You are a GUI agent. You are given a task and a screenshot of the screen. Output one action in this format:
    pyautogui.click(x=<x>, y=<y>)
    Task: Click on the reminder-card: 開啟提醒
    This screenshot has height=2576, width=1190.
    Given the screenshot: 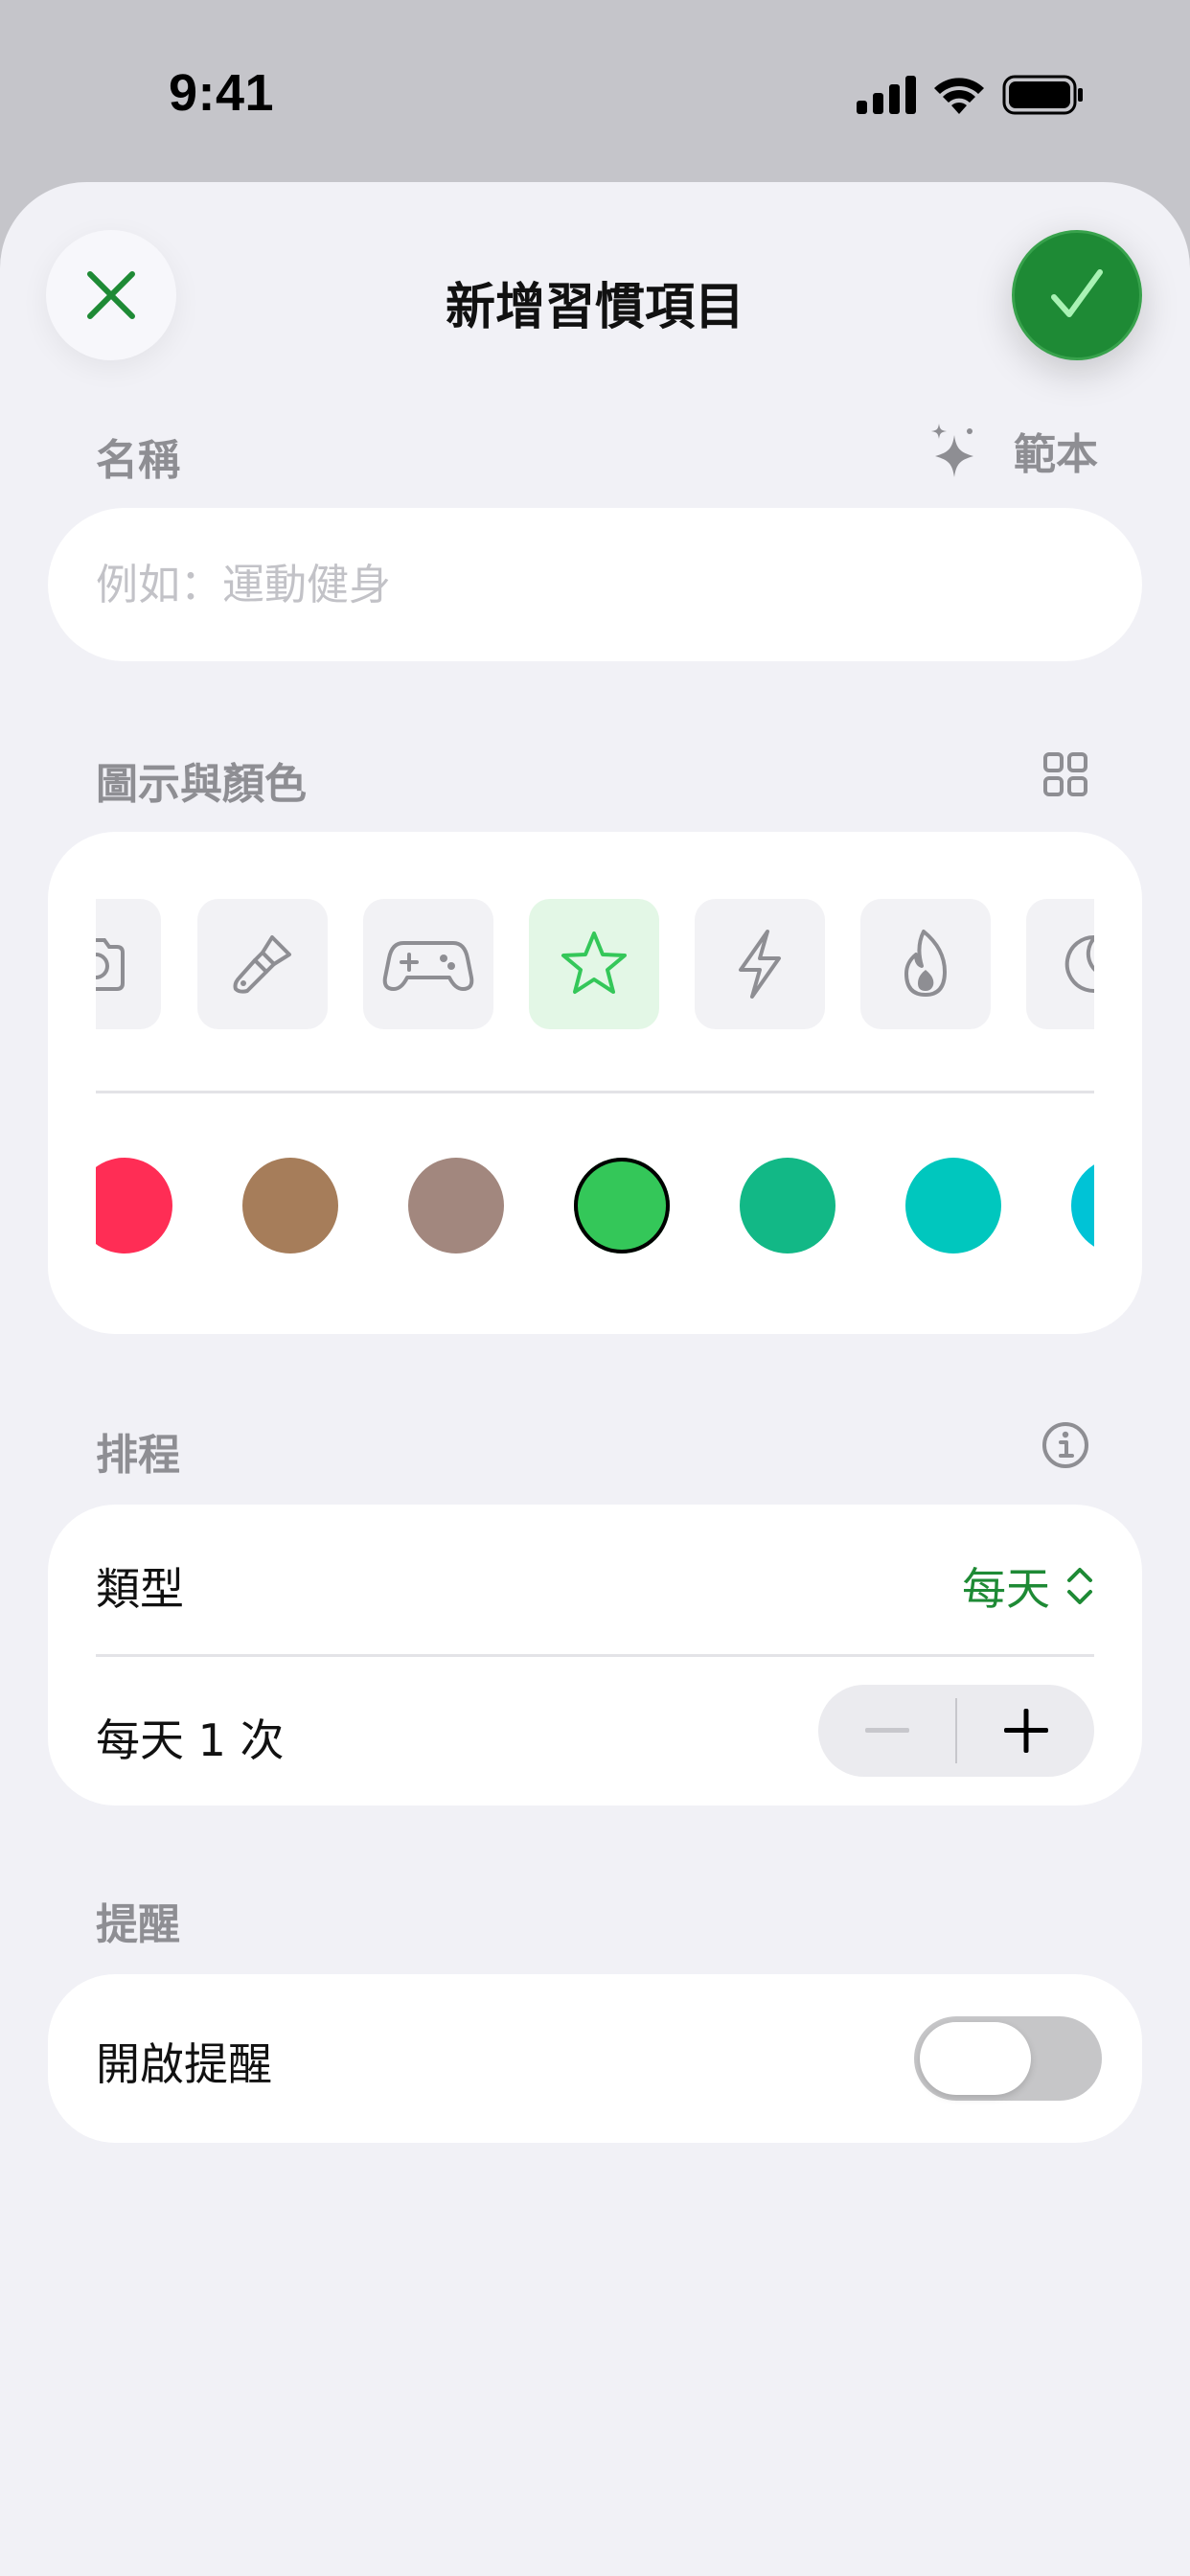 What is the action you would take?
    pyautogui.click(x=595, y=2058)
    